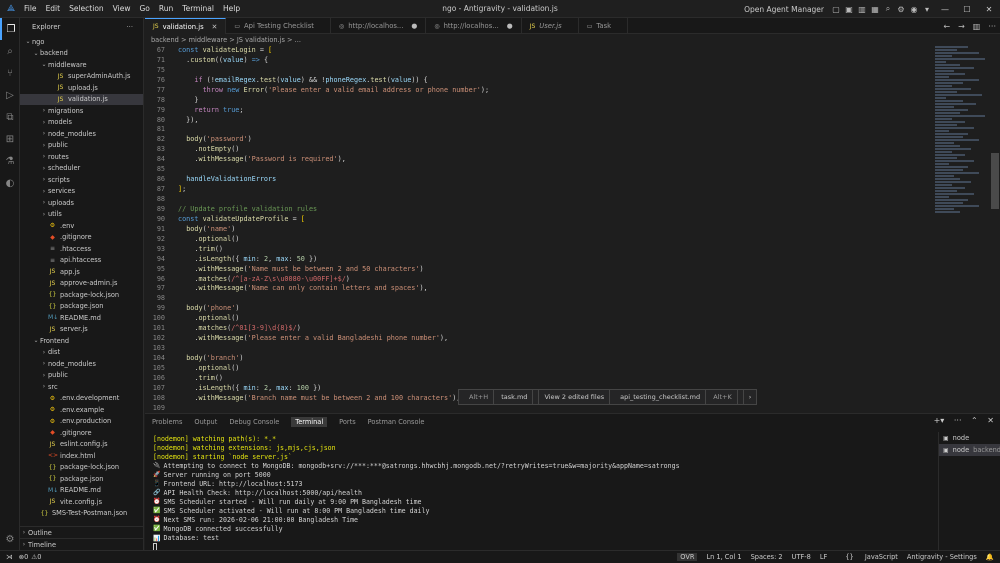  What do you see at coordinates (81, 123) in the screenshot?
I see `tree-item-models: › models` at bounding box center [81, 123].